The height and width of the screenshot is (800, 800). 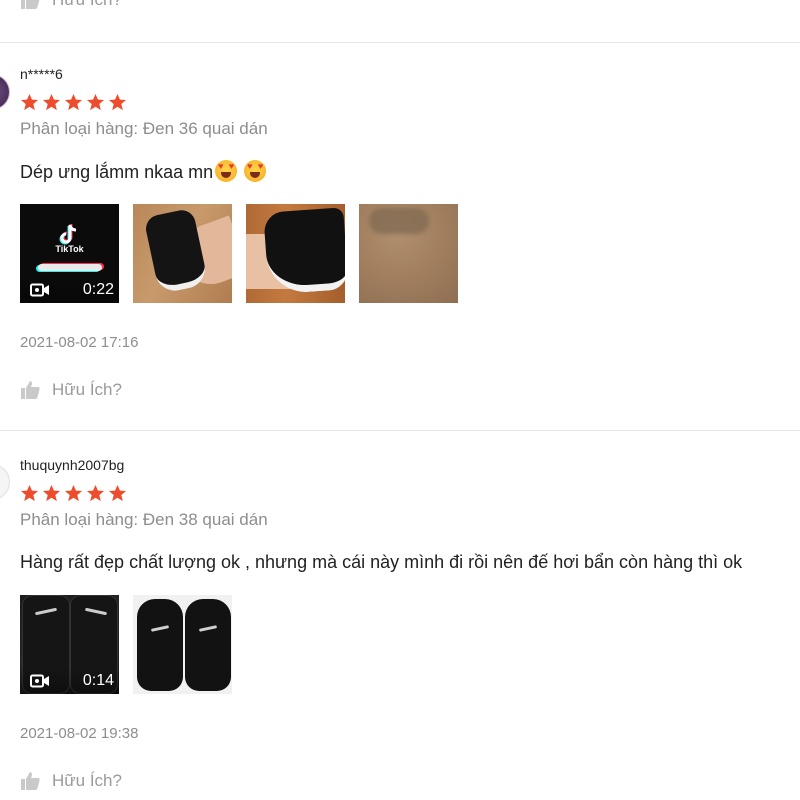 What do you see at coordinates (70, 267) in the screenshot?
I see `tiktok-progress-bar` at bounding box center [70, 267].